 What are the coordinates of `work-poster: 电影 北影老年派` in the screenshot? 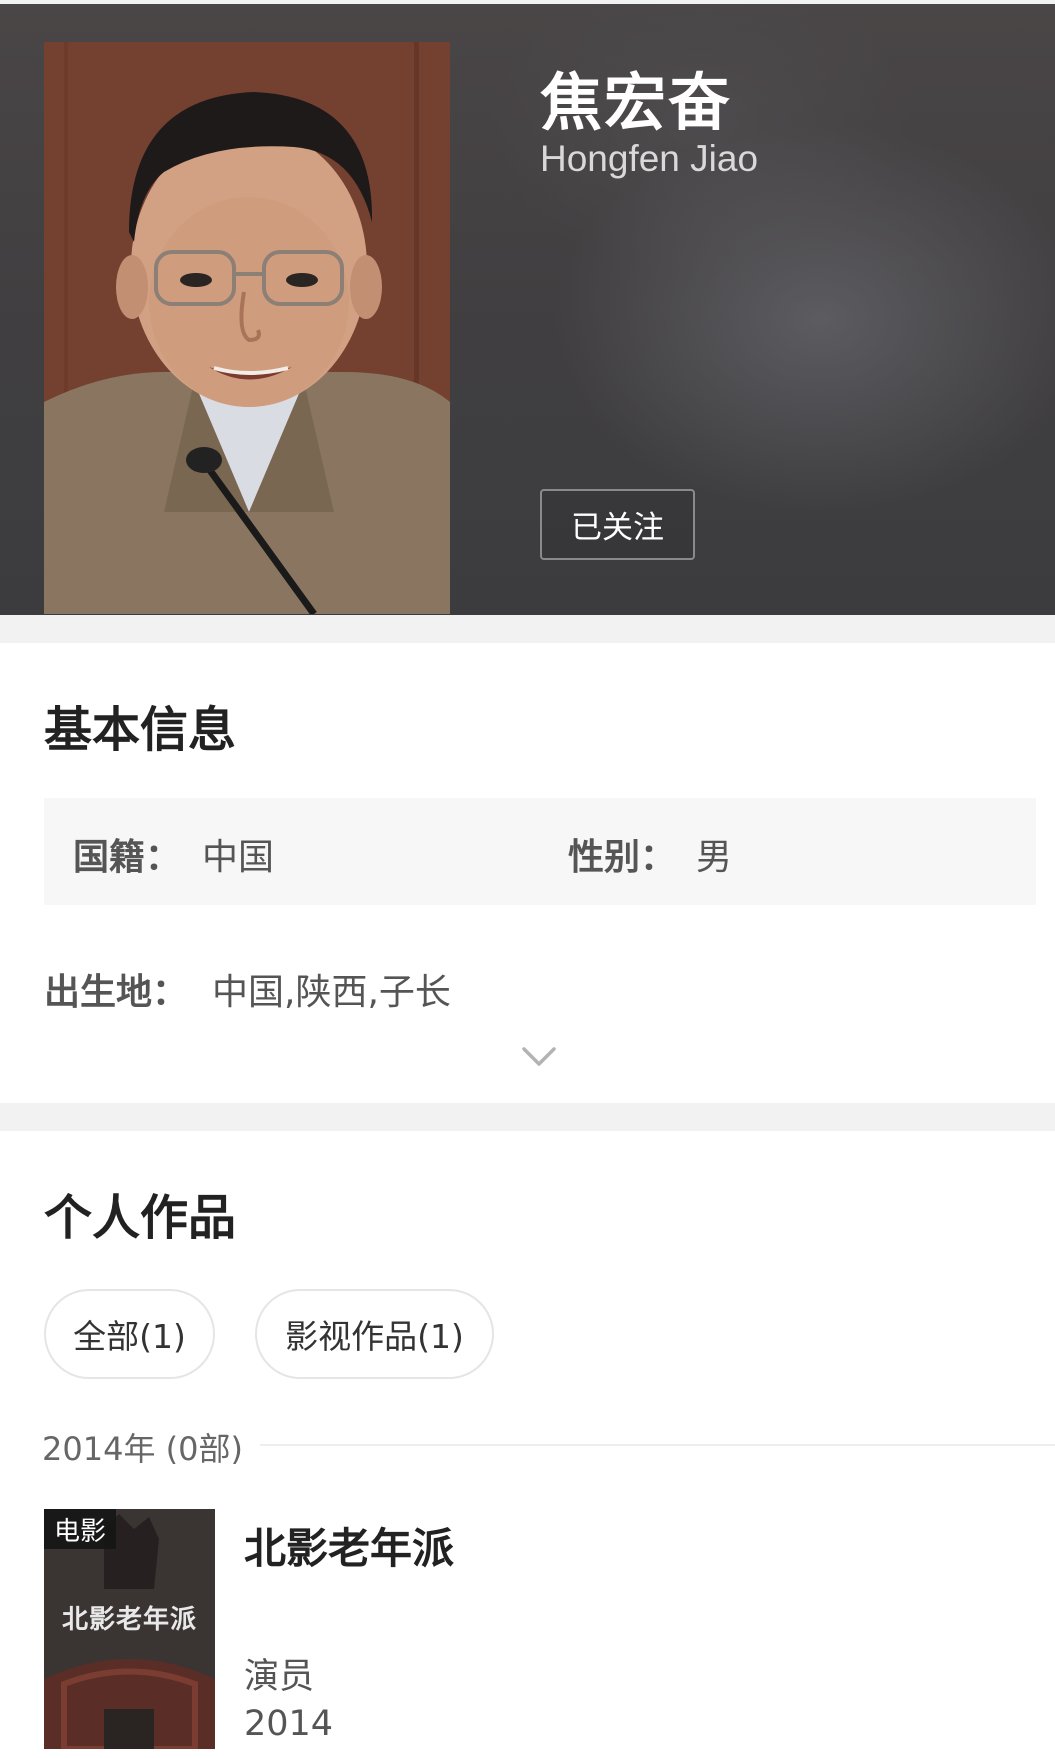 It's located at (129, 1629).